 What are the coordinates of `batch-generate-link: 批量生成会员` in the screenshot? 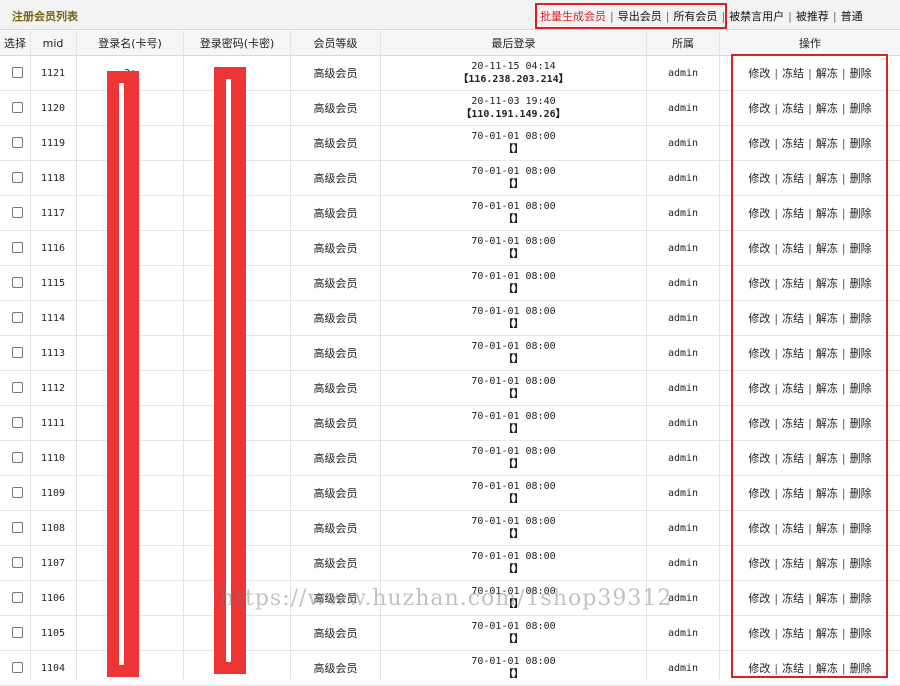 It's located at (573, 16).